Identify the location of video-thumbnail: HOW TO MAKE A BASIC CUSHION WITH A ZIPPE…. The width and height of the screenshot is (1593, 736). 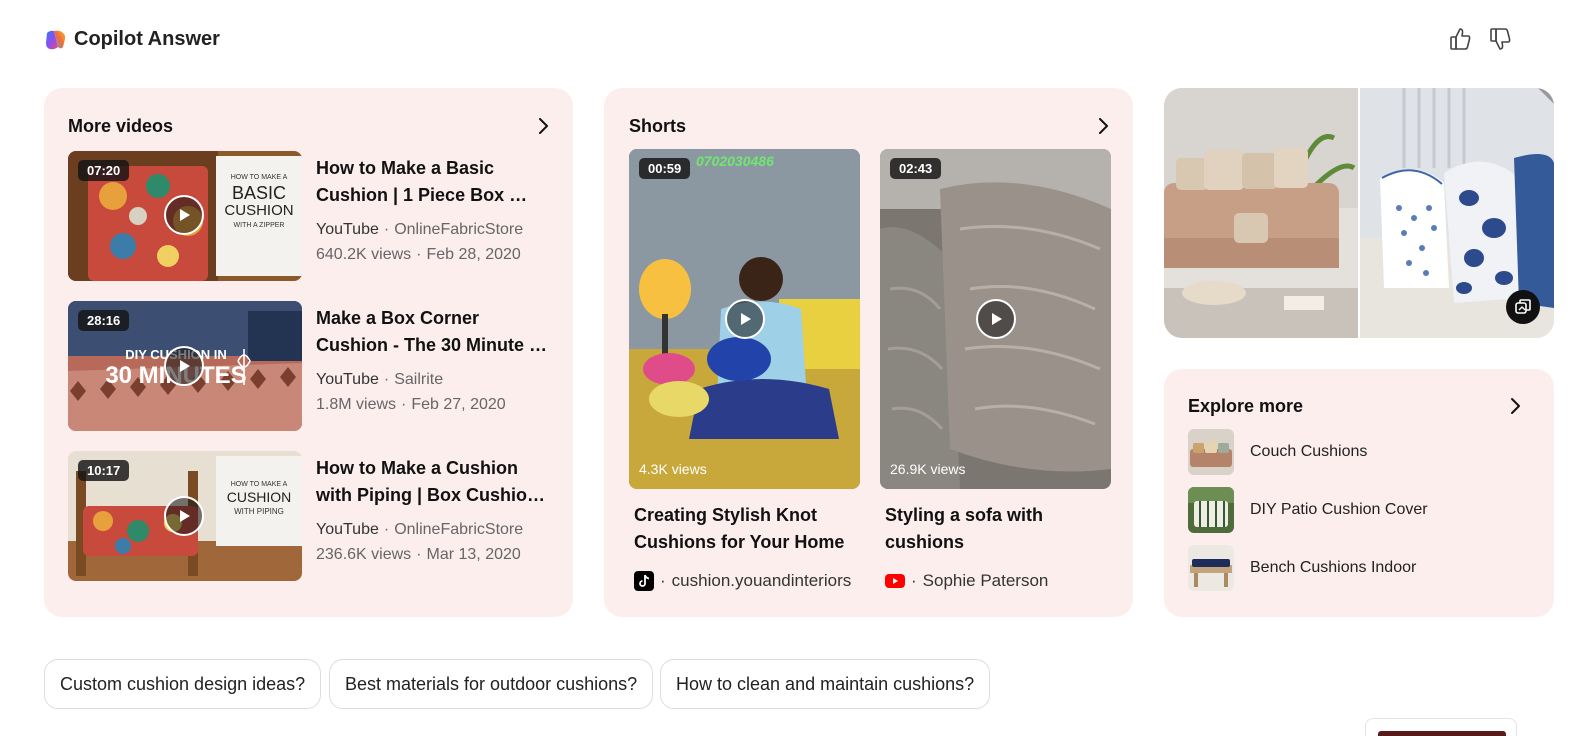
(185, 216).